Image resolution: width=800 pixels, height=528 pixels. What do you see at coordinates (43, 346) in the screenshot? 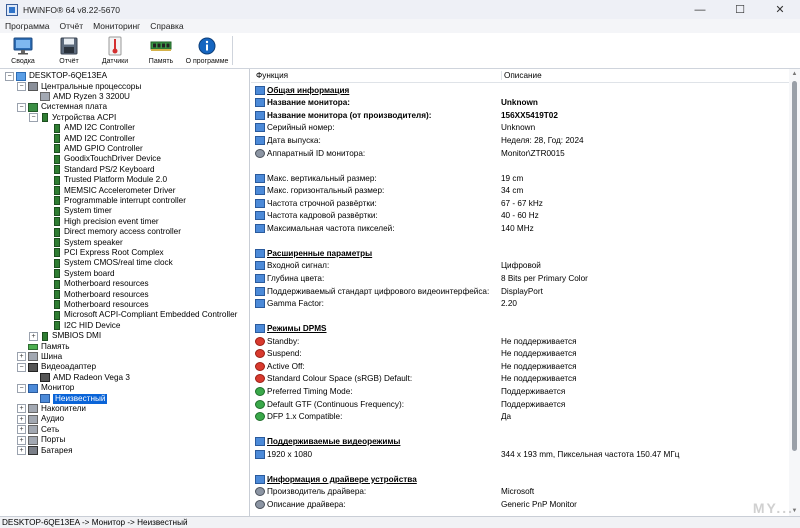
I see `tree-item: Память` at bounding box center [43, 346].